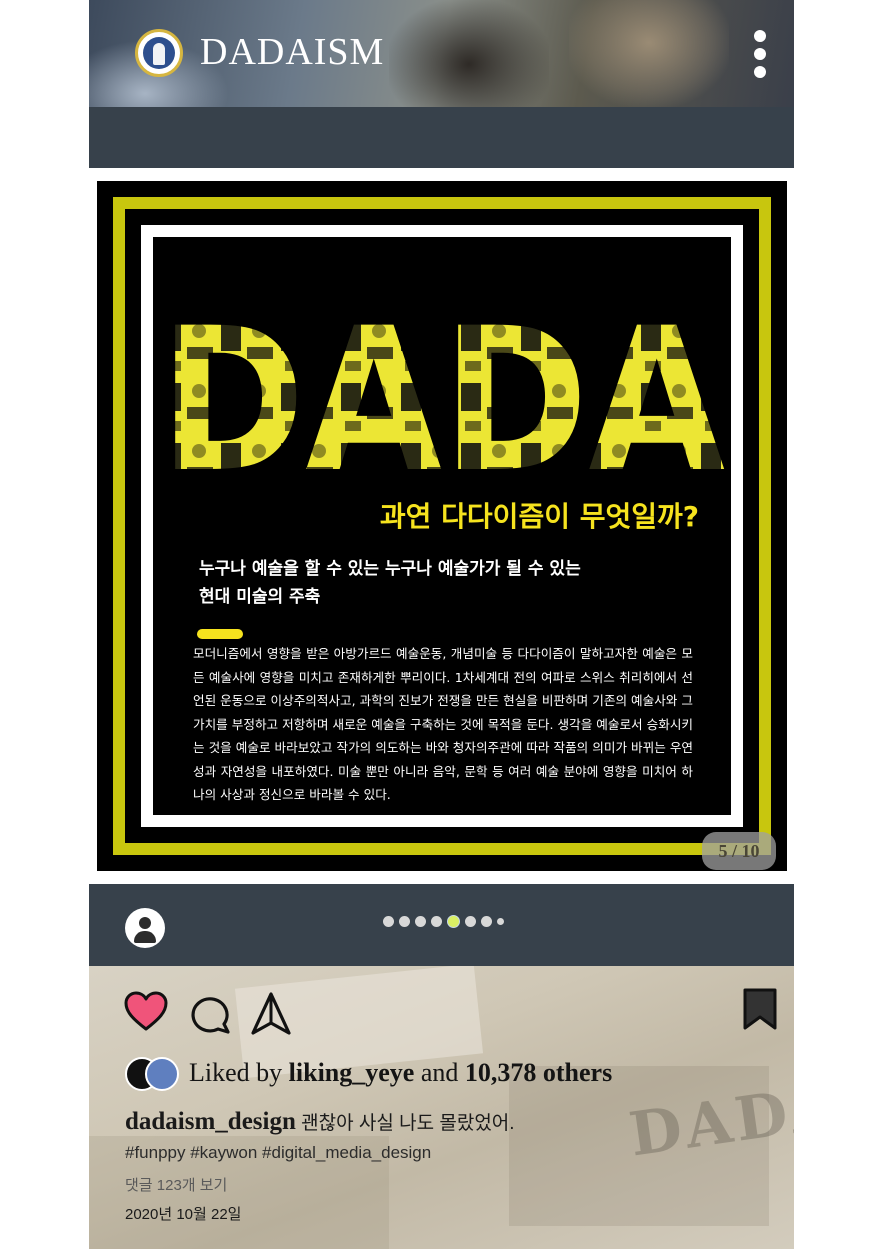 Image resolution: width=885 pixels, height=1249 pixels. I want to click on send-icon, so click(271, 1014).